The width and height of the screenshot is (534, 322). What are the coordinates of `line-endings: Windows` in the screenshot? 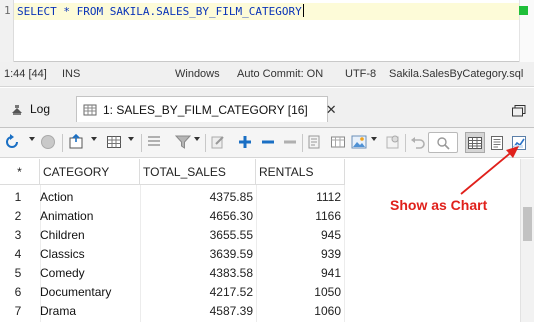 It's located at (197, 74).